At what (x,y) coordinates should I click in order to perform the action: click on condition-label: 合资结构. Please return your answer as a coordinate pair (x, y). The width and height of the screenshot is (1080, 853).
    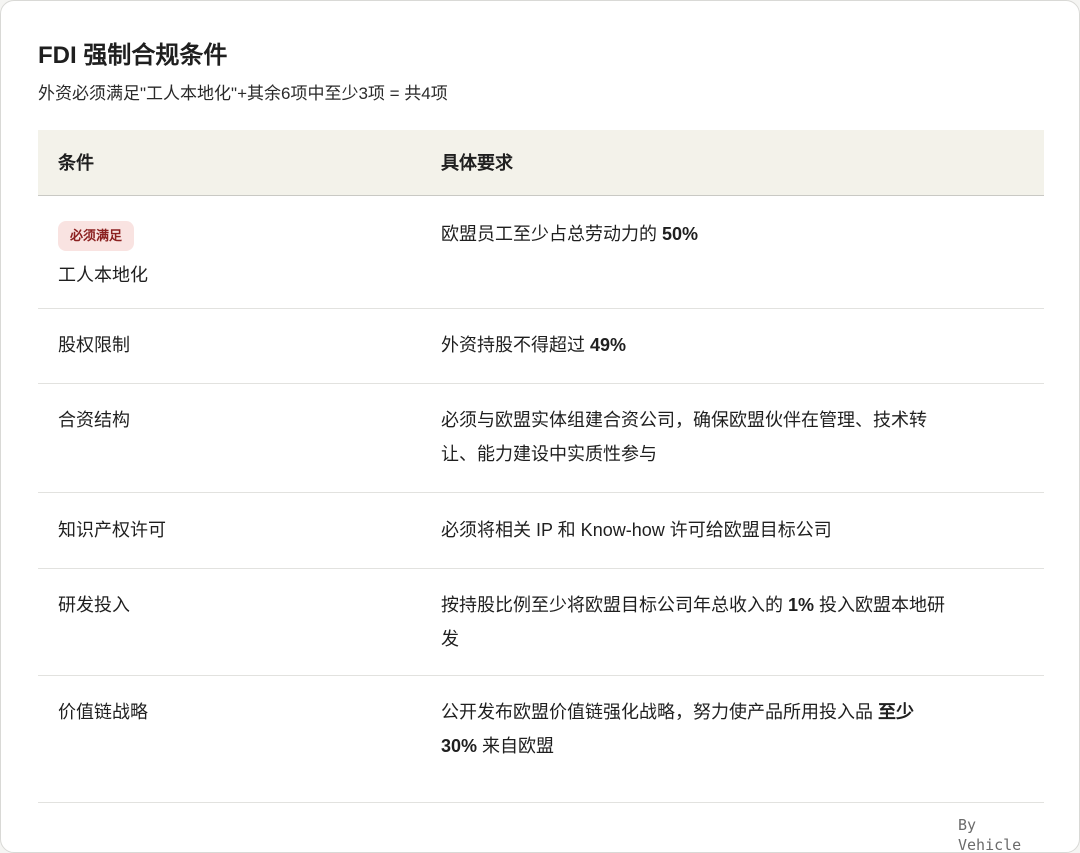
    Looking at the image, I should click on (94, 420).